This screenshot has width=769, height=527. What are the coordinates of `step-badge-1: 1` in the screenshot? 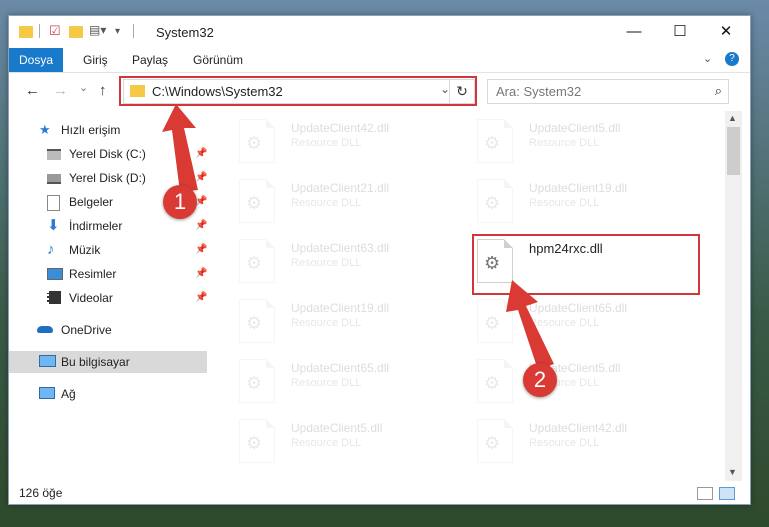 It's located at (180, 202).